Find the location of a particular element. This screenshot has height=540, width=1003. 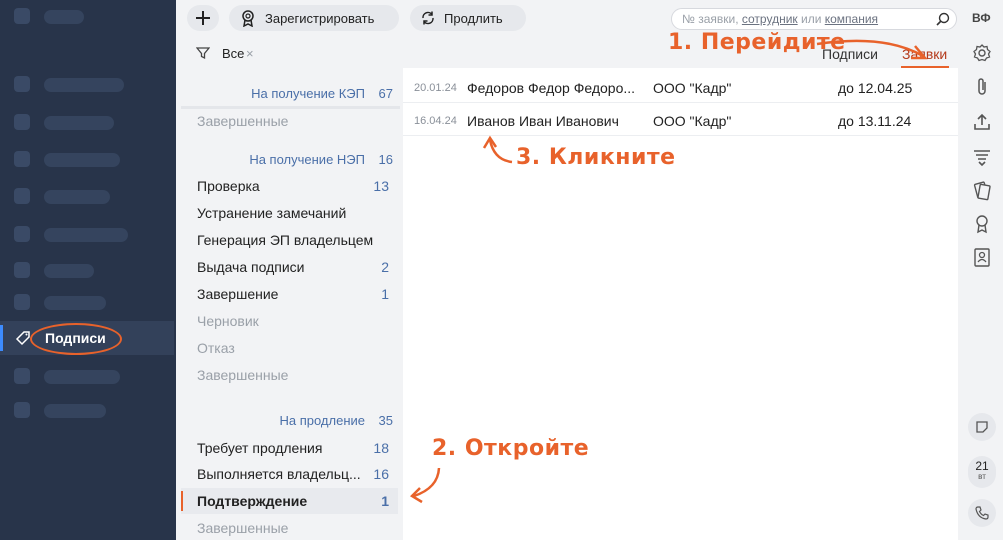

notes-button is located at coordinates (982, 427).